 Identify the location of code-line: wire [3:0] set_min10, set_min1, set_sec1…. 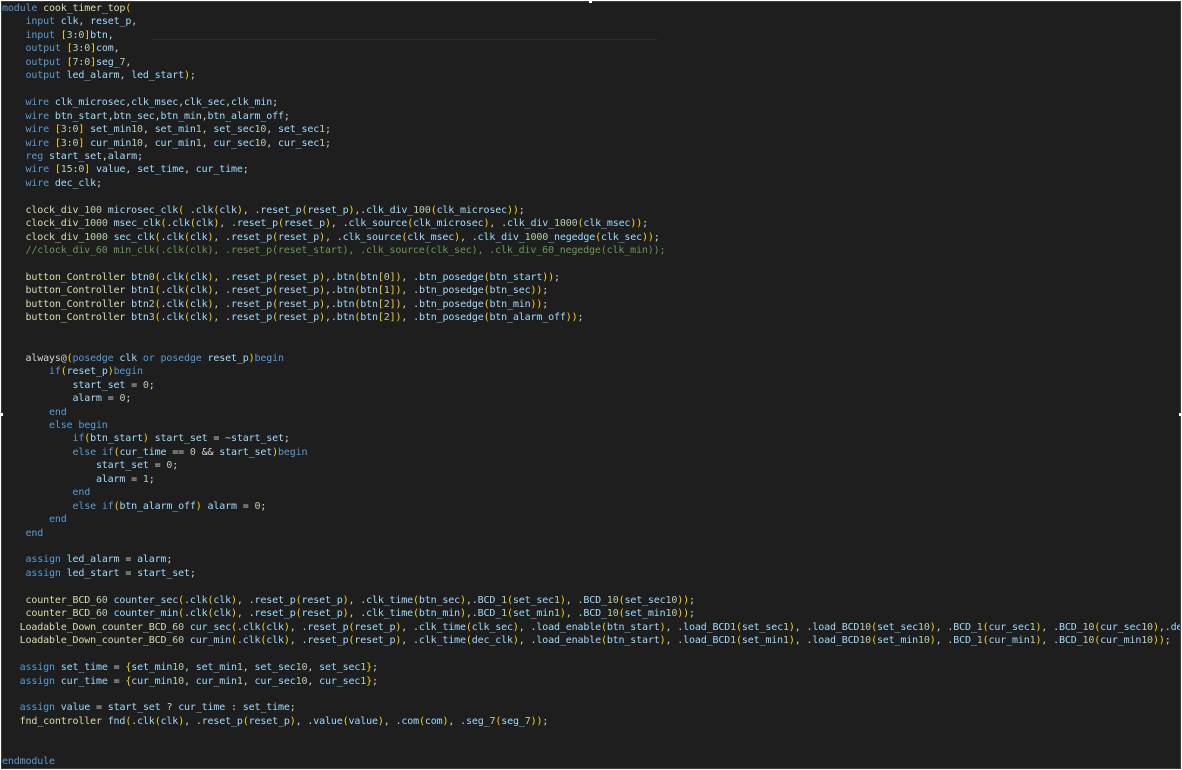
(166, 130).